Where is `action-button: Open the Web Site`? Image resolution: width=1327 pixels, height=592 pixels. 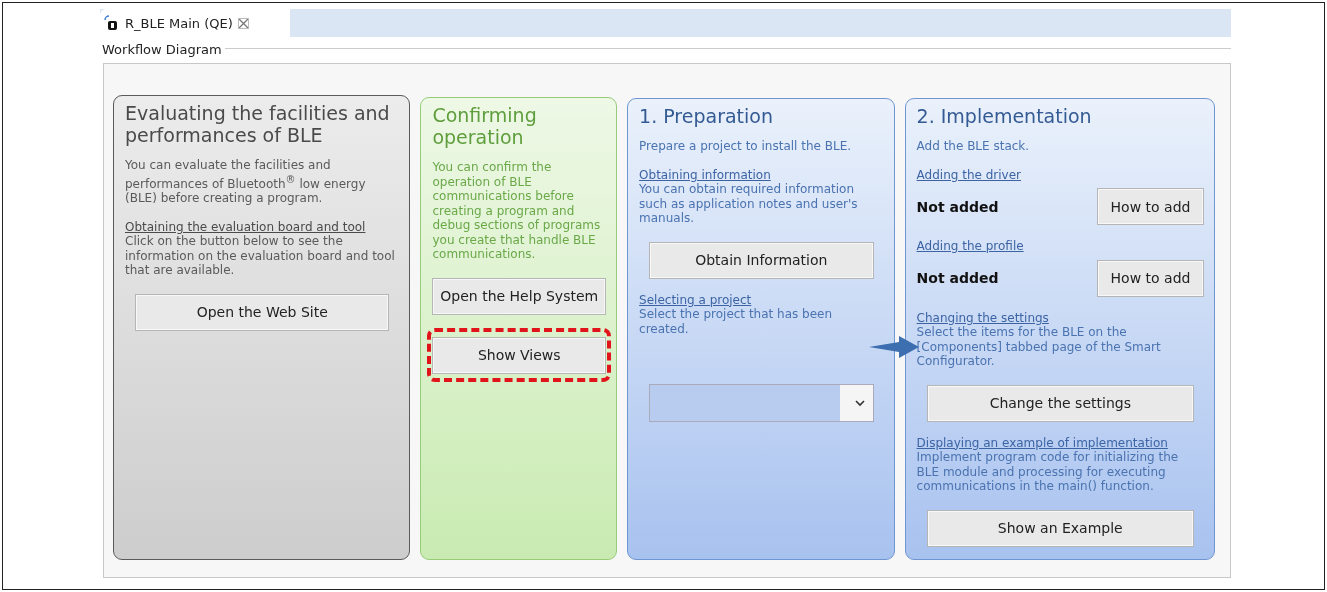 action-button: Open the Web Site is located at coordinates (262, 312).